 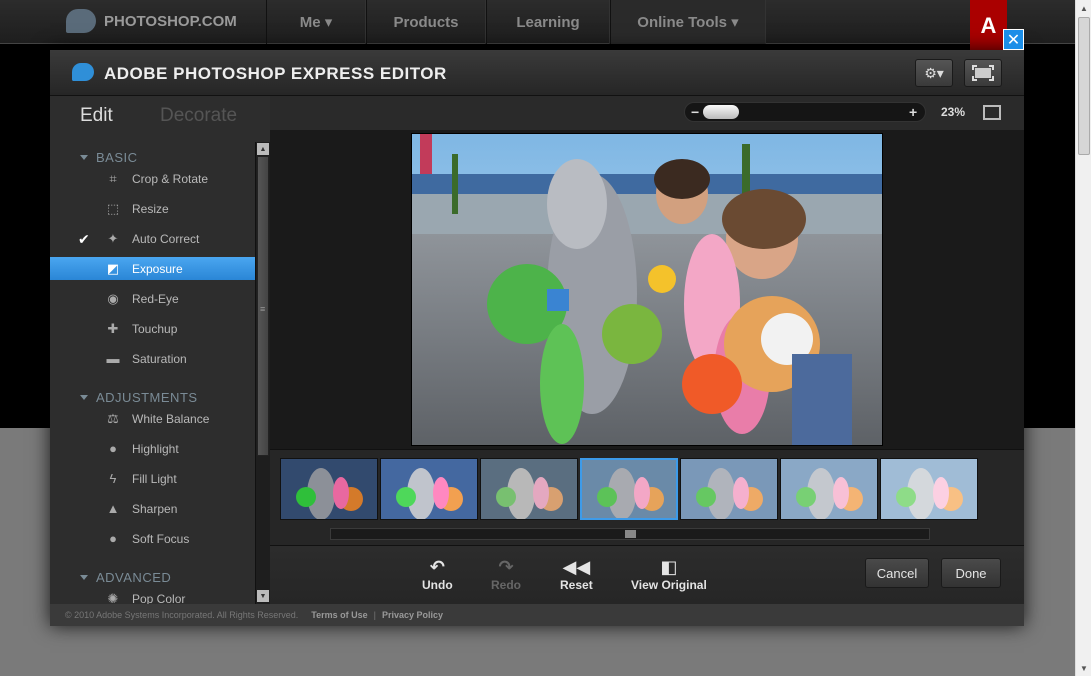 What do you see at coordinates (134, 577) in the screenshot?
I see `section-advanced-label: ADVANCED` at bounding box center [134, 577].